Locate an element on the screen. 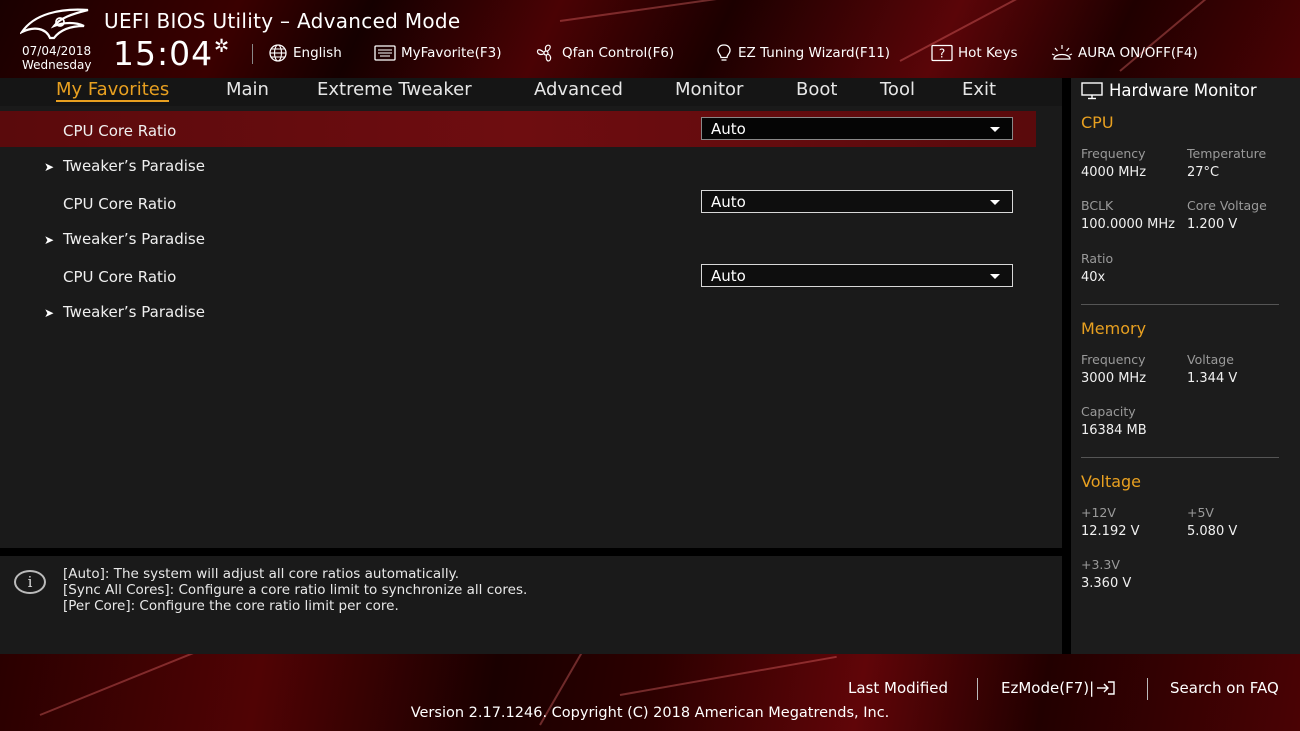  bclk-value: 100.0000 MHz is located at coordinates (1128, 224).